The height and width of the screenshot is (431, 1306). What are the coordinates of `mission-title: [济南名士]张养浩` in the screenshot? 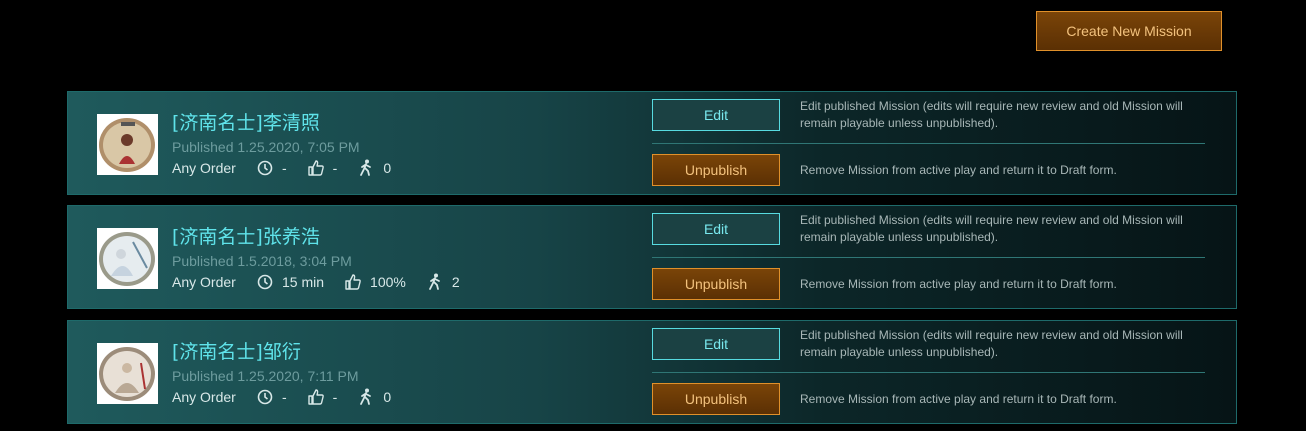 It's located at (246, 235).